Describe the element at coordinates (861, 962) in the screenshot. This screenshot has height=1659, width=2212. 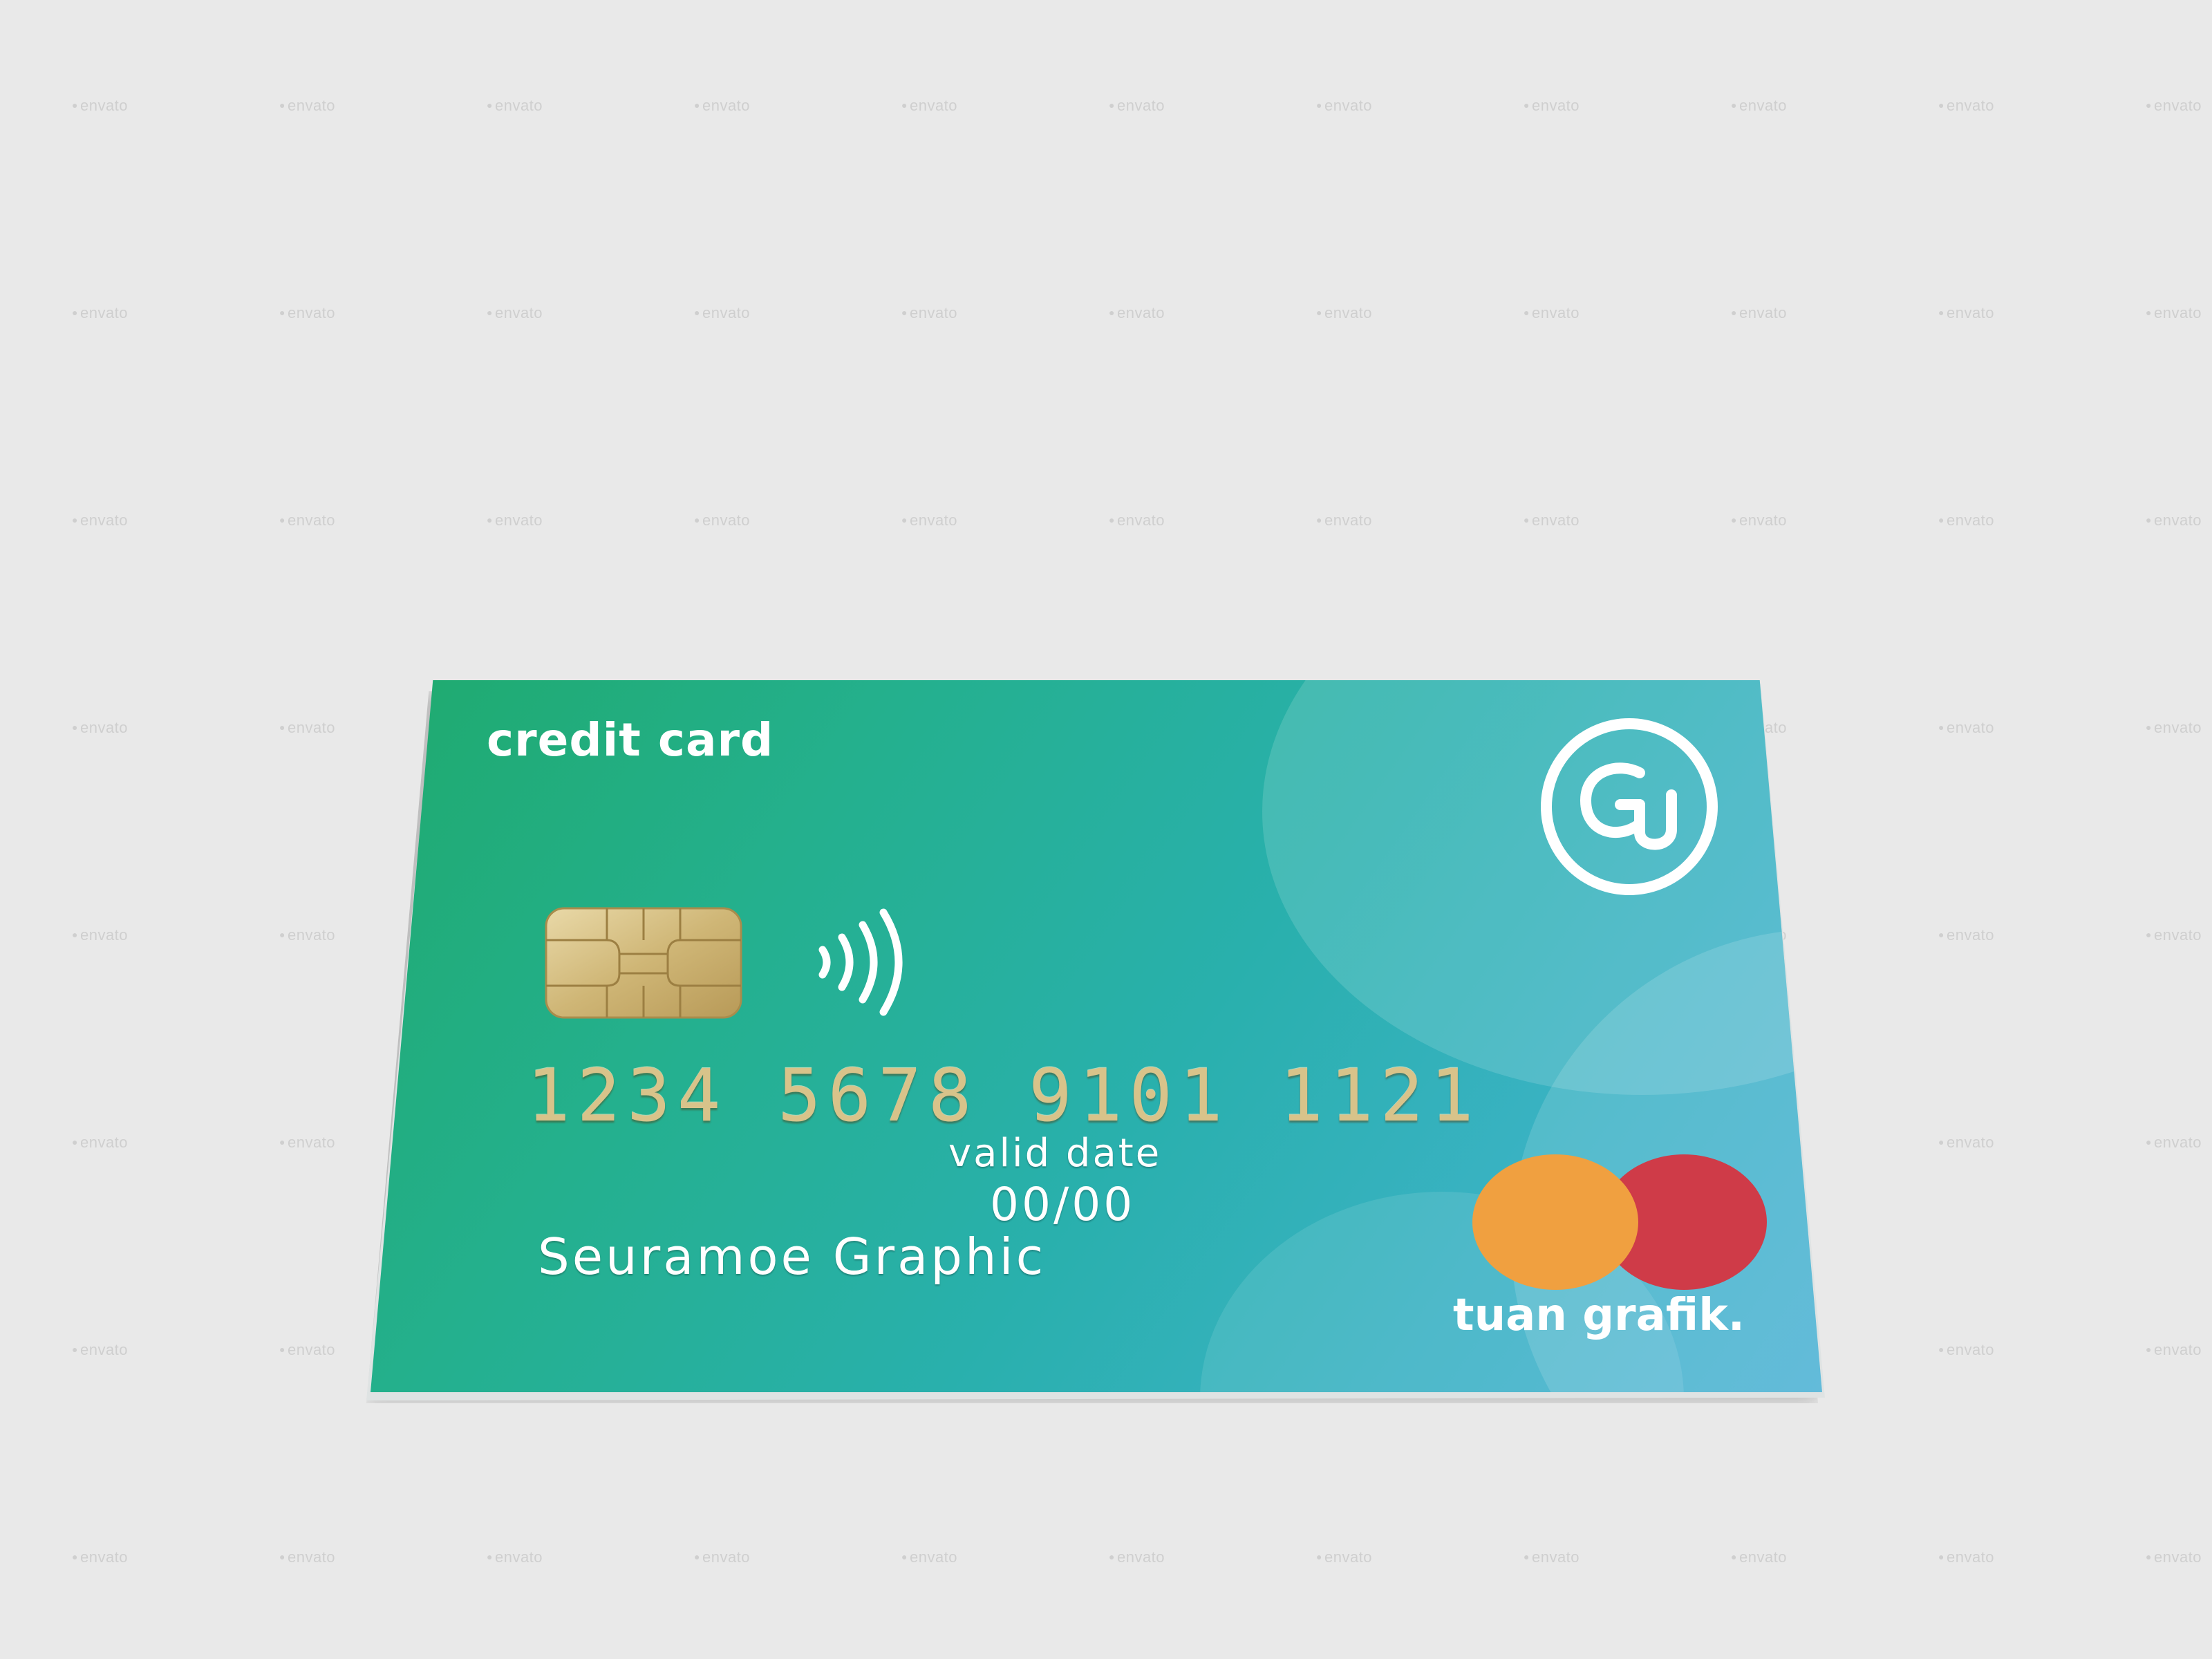
I see `contactless-icon` at that location.